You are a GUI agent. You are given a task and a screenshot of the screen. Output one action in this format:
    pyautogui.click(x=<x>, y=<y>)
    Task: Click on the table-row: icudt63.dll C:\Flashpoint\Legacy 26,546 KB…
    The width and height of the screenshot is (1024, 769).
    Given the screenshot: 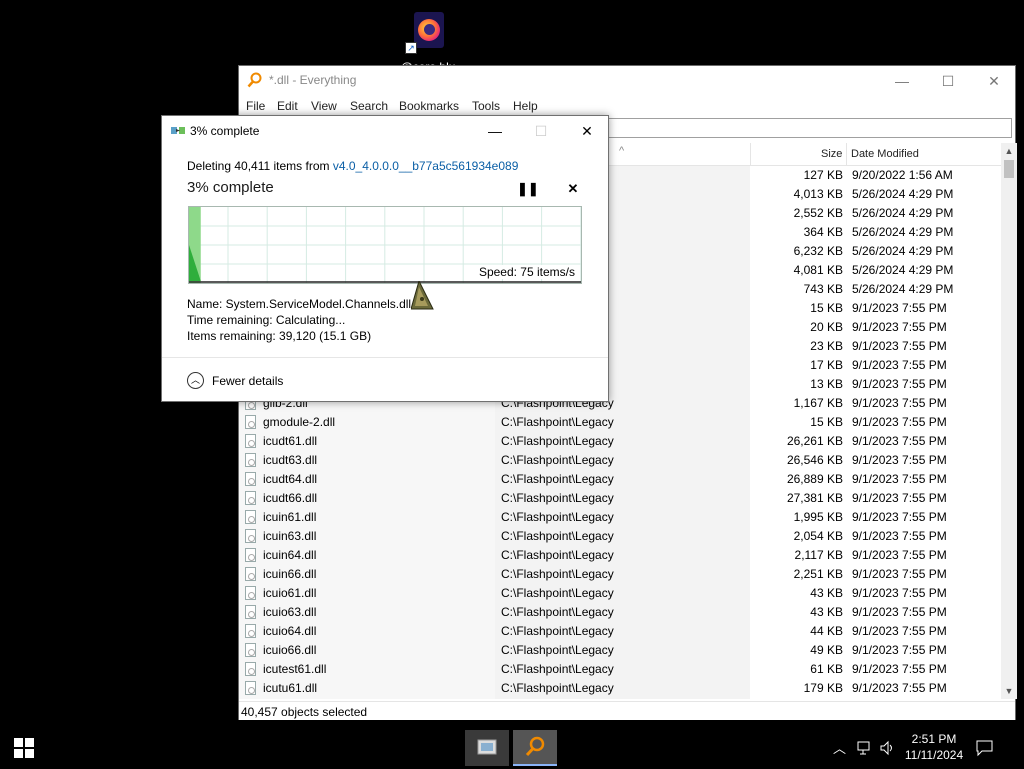 What is the action you would take?
    pyautogui.click(x=620, y=460)
    